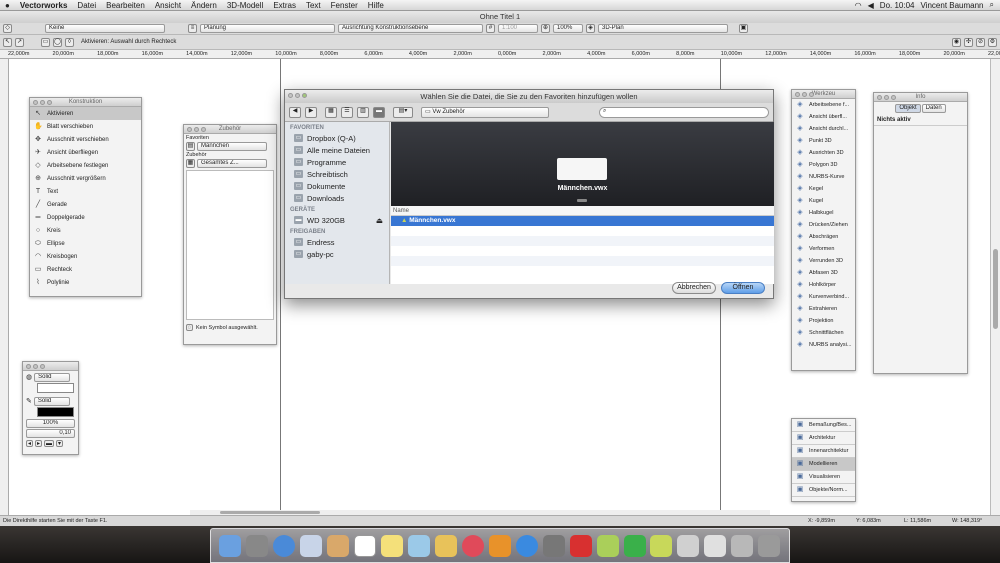 The width and height of the screenshot is (1000, 563). I want to click on werkzeug-tool-11: ◈ Abschrägen, so click(823, 237).